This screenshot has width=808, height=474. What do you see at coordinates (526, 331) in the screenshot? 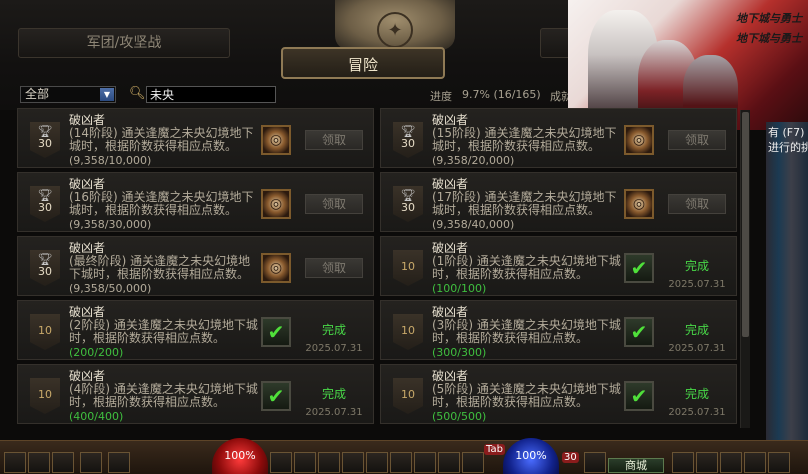
I see `achievement-desc: (3阶段) 通关逢魔之未央幻境地下城时，根据阶数获得相应点数。` at bounding box center [526, 331].